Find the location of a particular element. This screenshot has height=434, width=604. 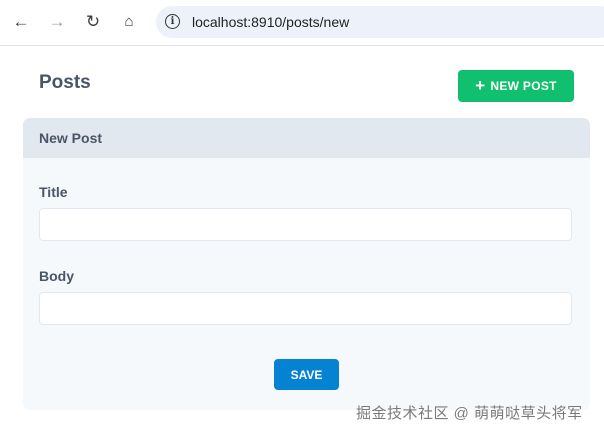

body-input is located at coordinates (305, 308).